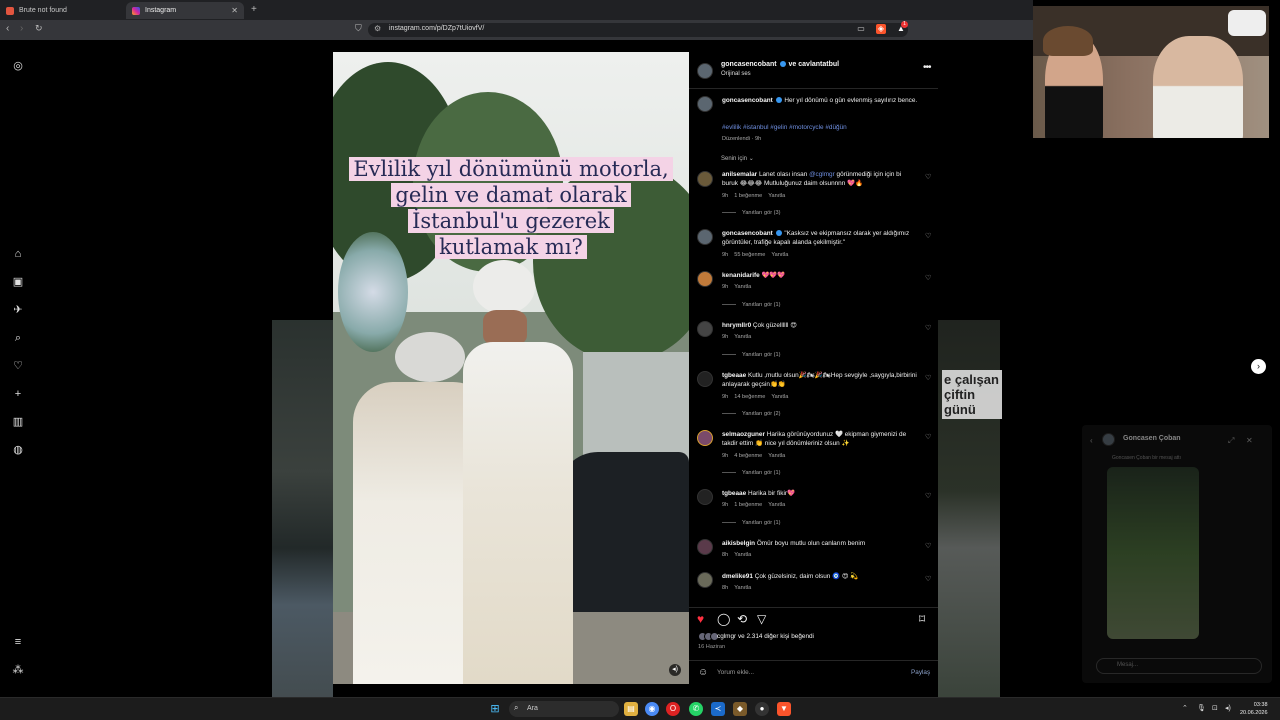  Describe the element at coordinates (18, 254) in the screenshot. I see `home-icon: ⌂` at that location.